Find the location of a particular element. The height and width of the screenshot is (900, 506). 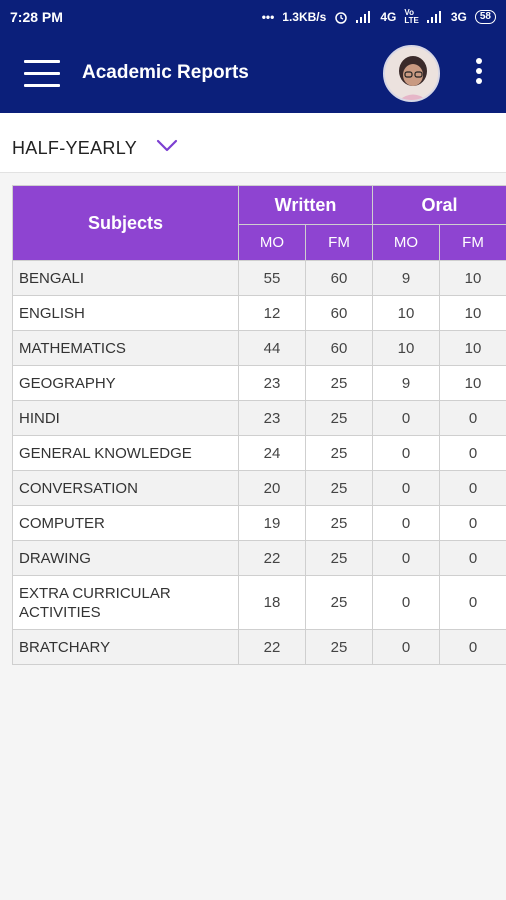

table-row: MATHEMATICS 44 60 10 10 is located at coordinates (259, 348).